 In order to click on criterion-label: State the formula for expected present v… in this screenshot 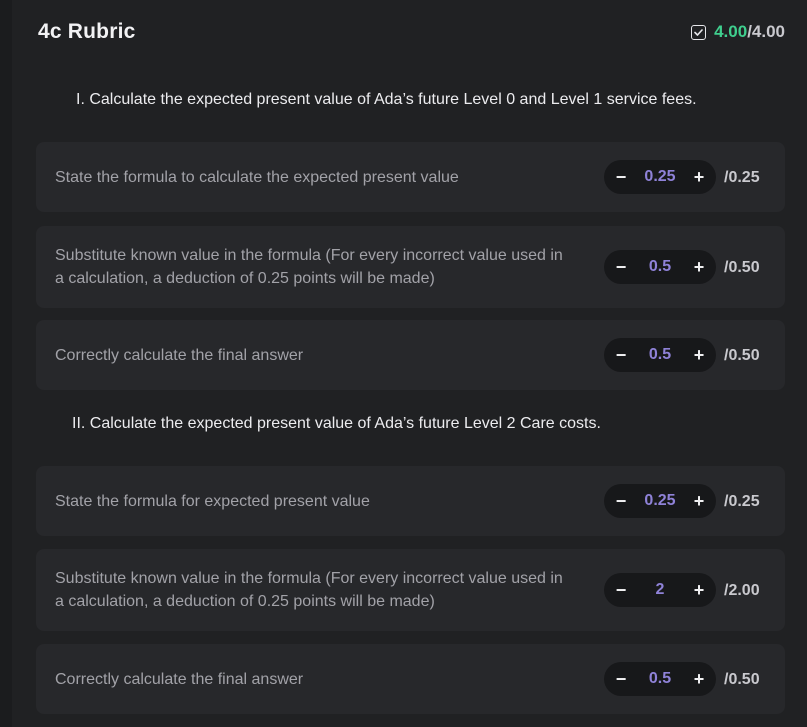, I will do `click(212, 501)`.